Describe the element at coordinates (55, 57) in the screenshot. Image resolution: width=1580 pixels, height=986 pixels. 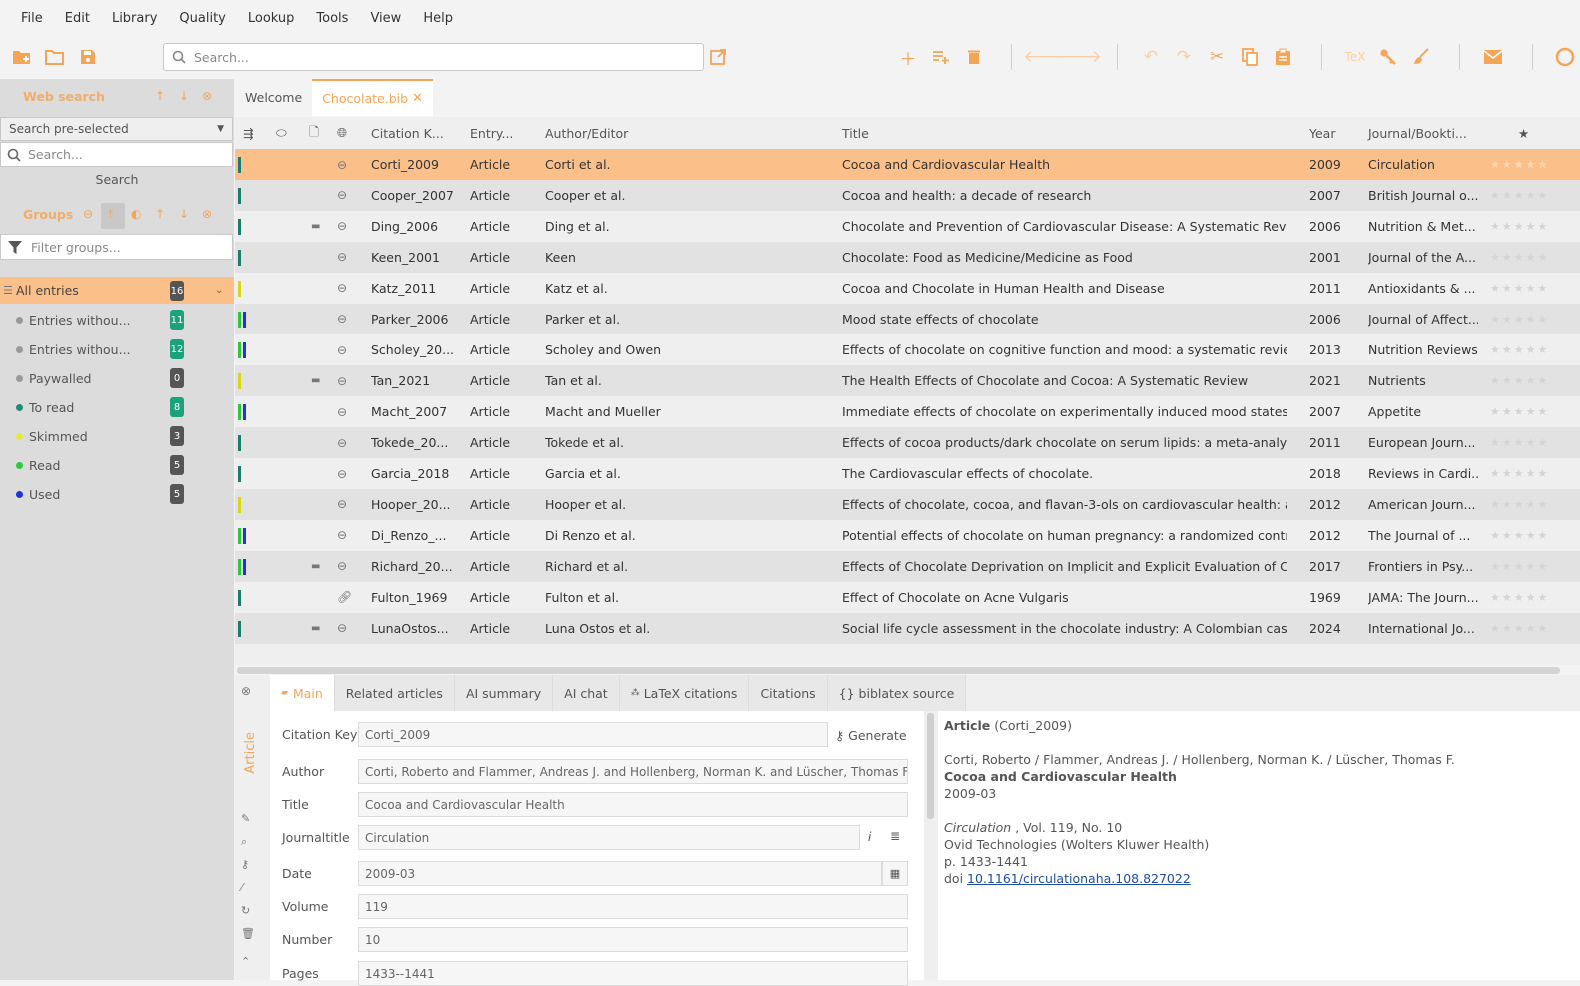
I see `open-library-icon` at that location.